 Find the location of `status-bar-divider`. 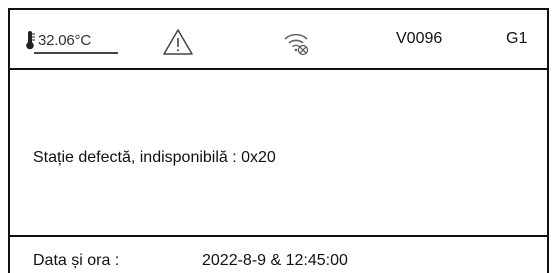

status-bar-divider is located at coordinates (278, 69).